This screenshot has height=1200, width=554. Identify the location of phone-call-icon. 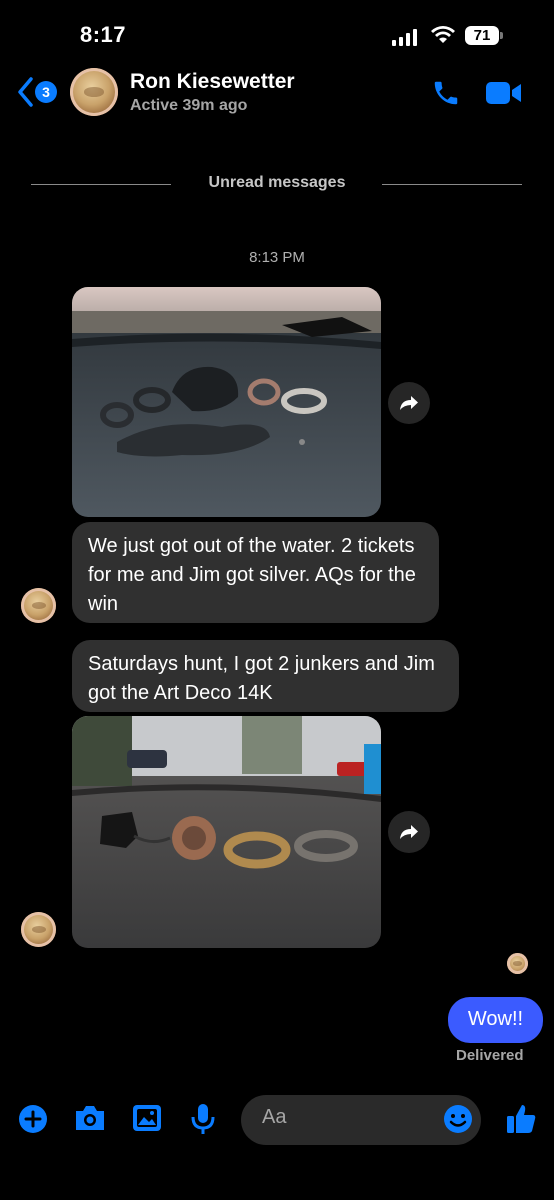
(446, 95).